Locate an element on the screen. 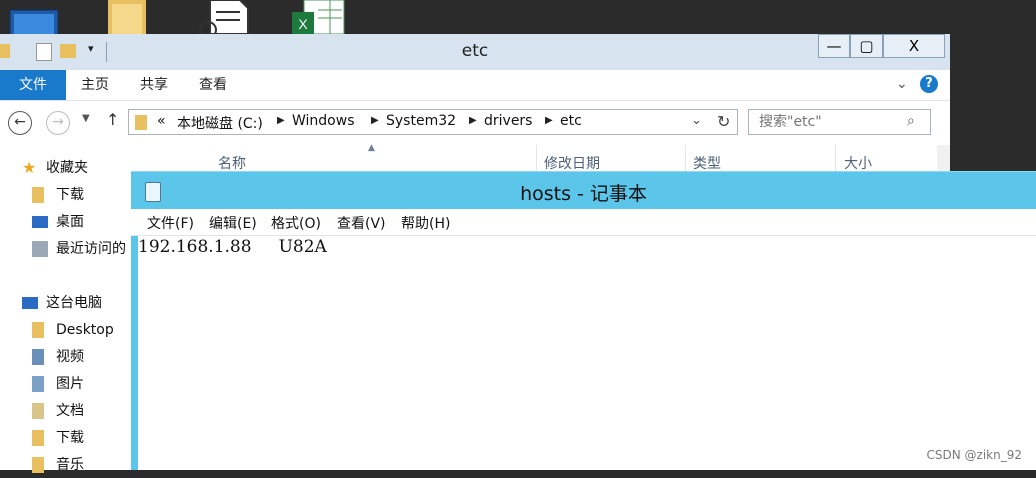 This screenshot has height=478, width=1036. recent-locations-icon: ▼ is located at coordinates (86, 118).